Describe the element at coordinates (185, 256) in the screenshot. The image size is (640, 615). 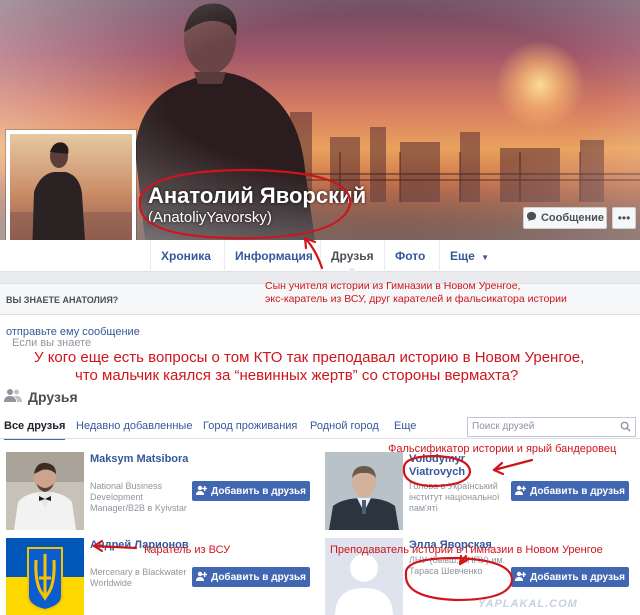
I see `tab-timeline: Хроника` at that location.